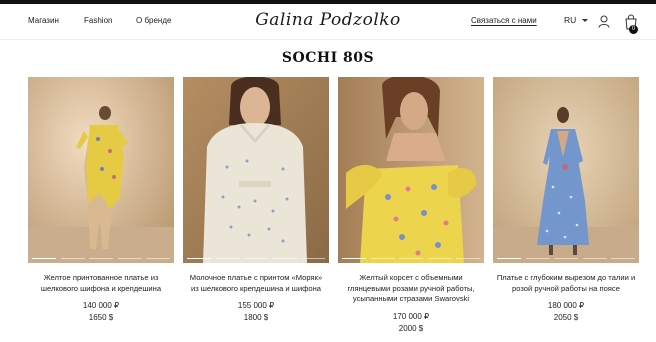 The width and height of the screenshot is (656, 342). Describe the element at coordinates (504, 20) in the screenshot. I see `contact-link: Связаться с нами` at that location.